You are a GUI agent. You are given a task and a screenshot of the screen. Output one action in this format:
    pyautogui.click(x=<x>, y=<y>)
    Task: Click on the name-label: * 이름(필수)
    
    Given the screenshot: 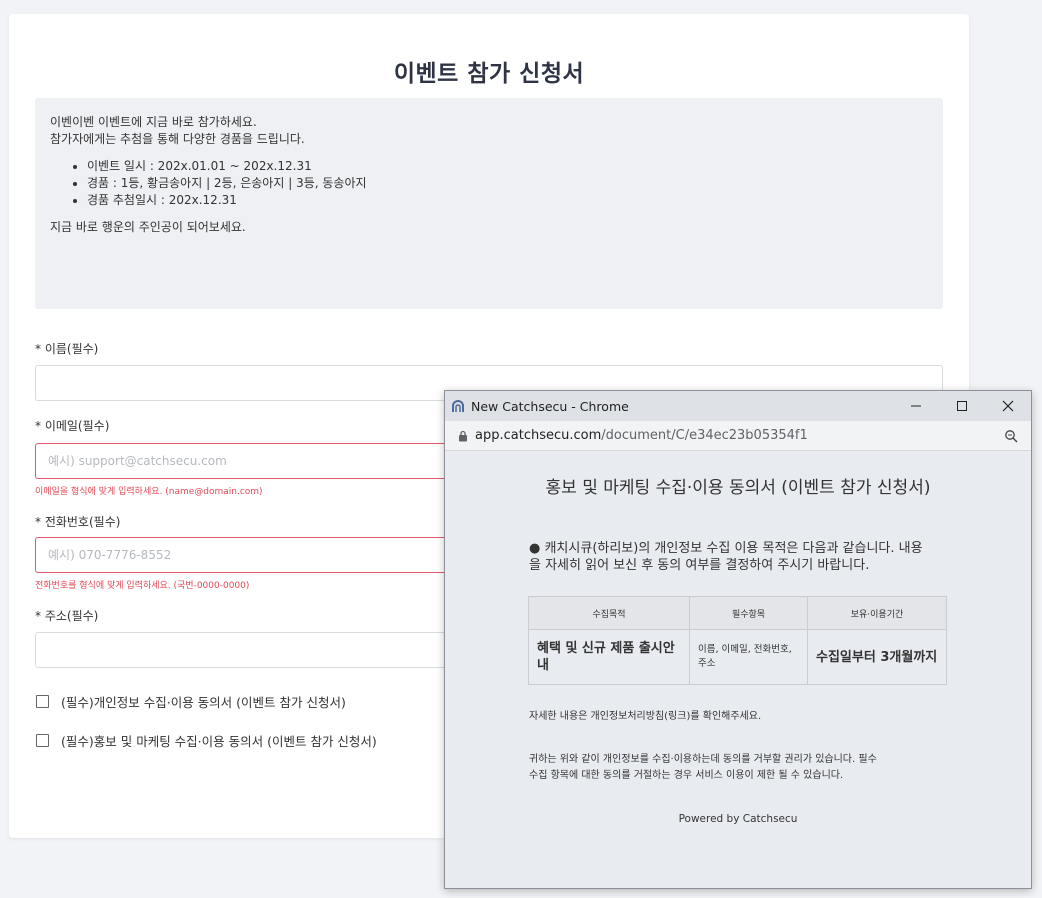 What is the action you would take?
    pyautogui.click(x=67, y=349)
    